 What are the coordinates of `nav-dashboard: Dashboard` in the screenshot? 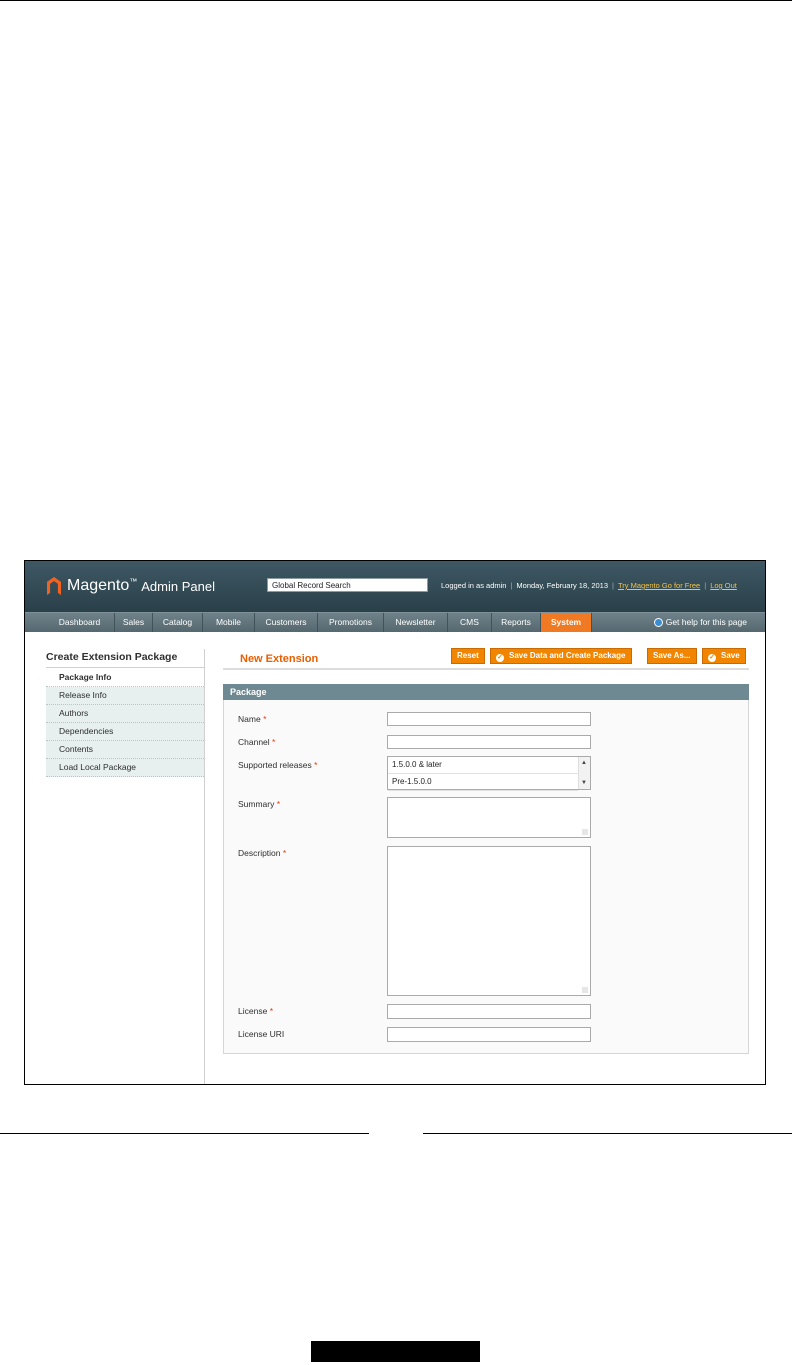 It's located at (80, 622).